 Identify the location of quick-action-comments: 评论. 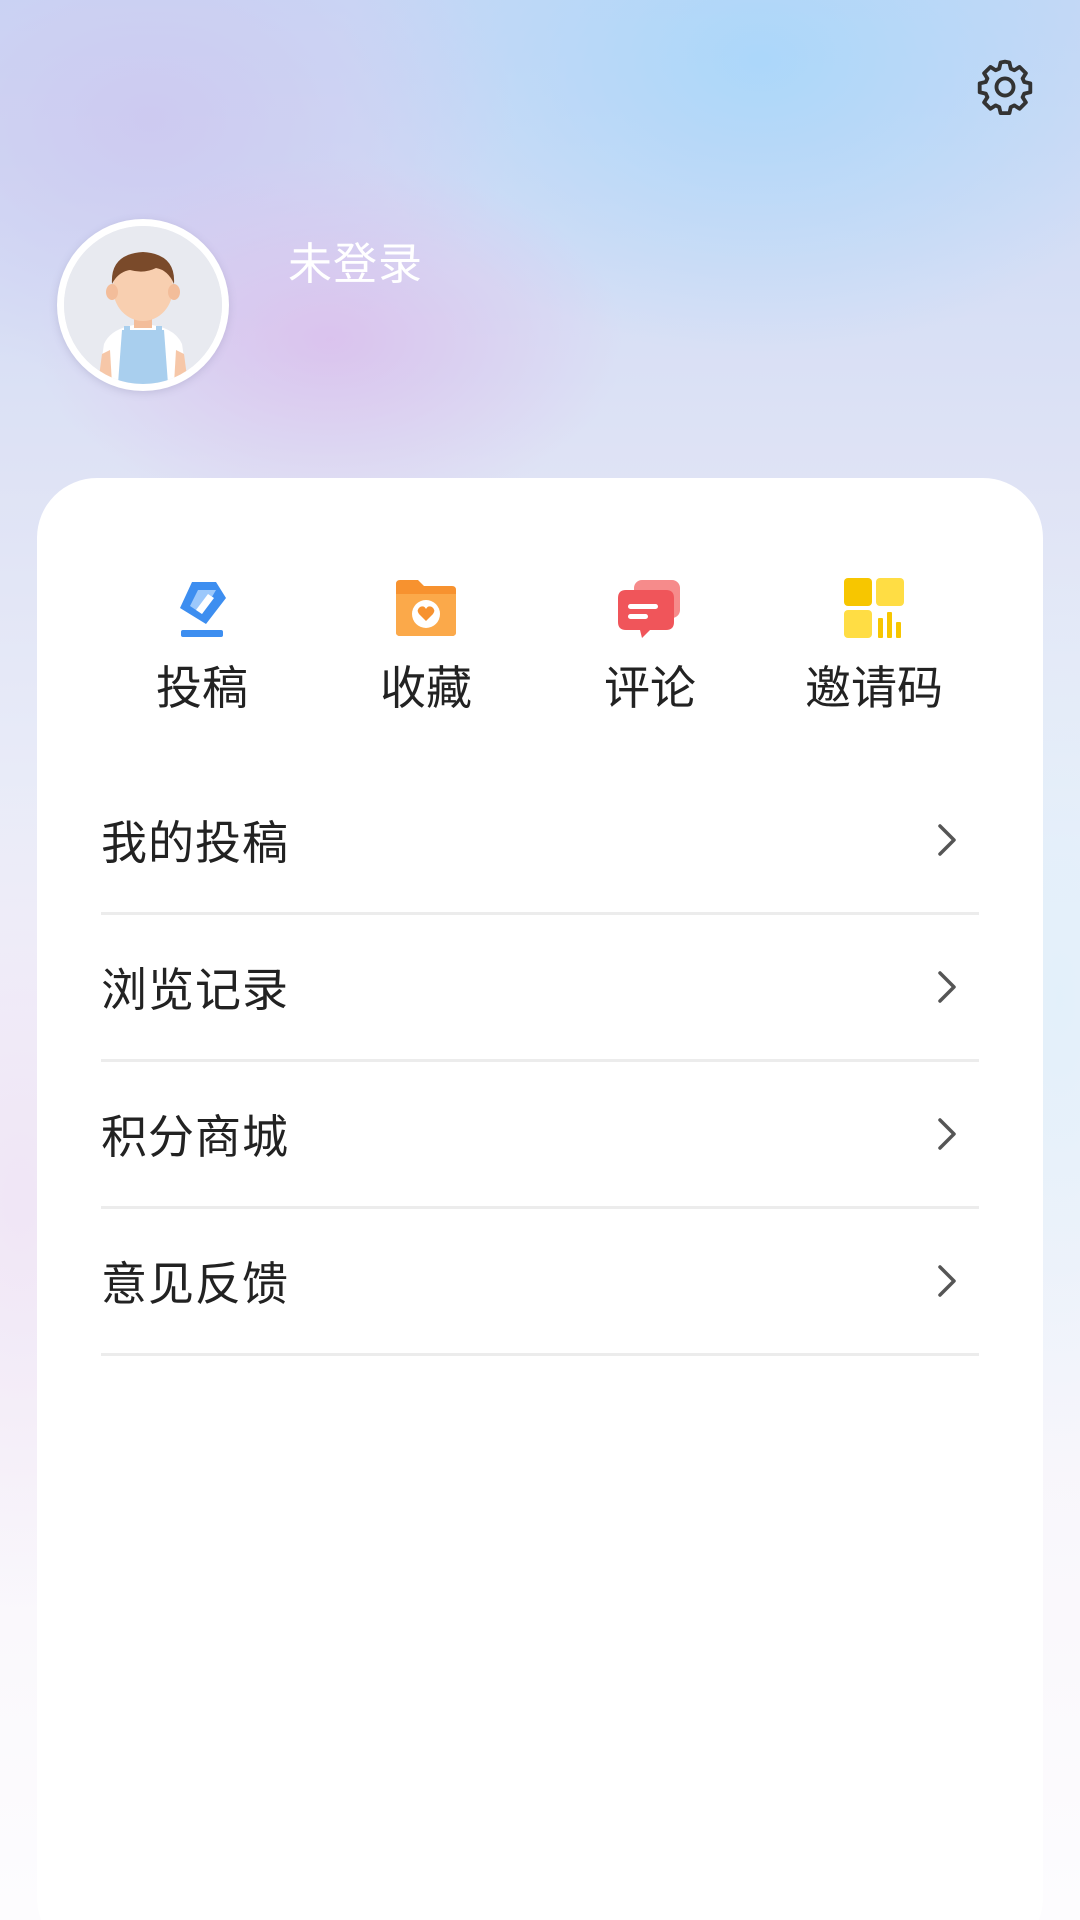
(650, 642).